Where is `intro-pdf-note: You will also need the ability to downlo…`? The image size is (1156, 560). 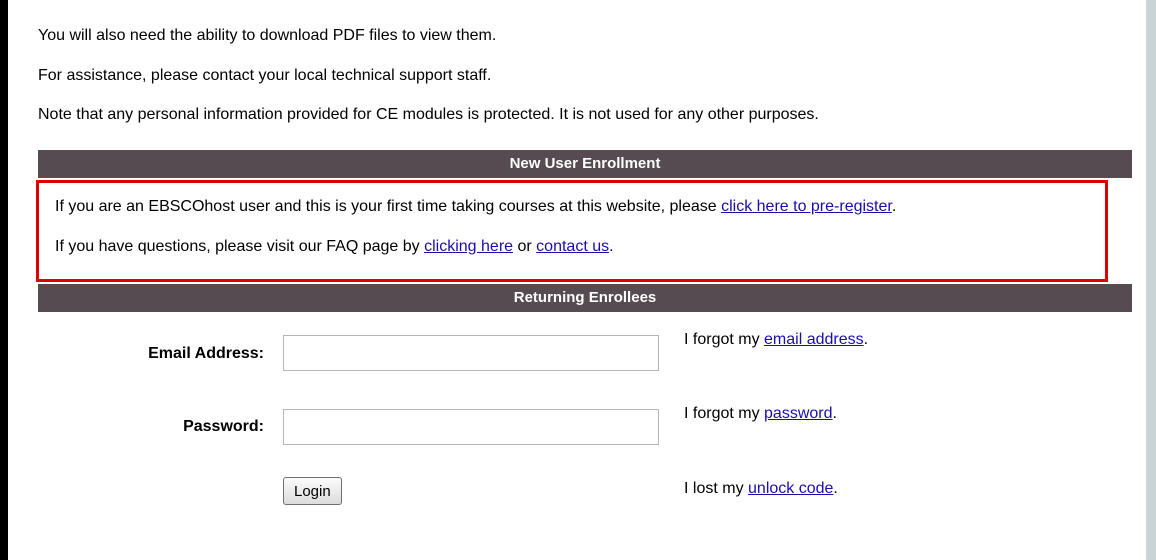
intro-pdf-note: You will also need the ability to downlo… is located at coordinates (267, 35).